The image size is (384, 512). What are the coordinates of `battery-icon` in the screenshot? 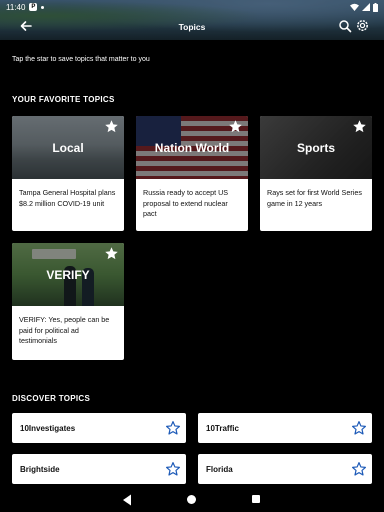 It's located at (375, 7).